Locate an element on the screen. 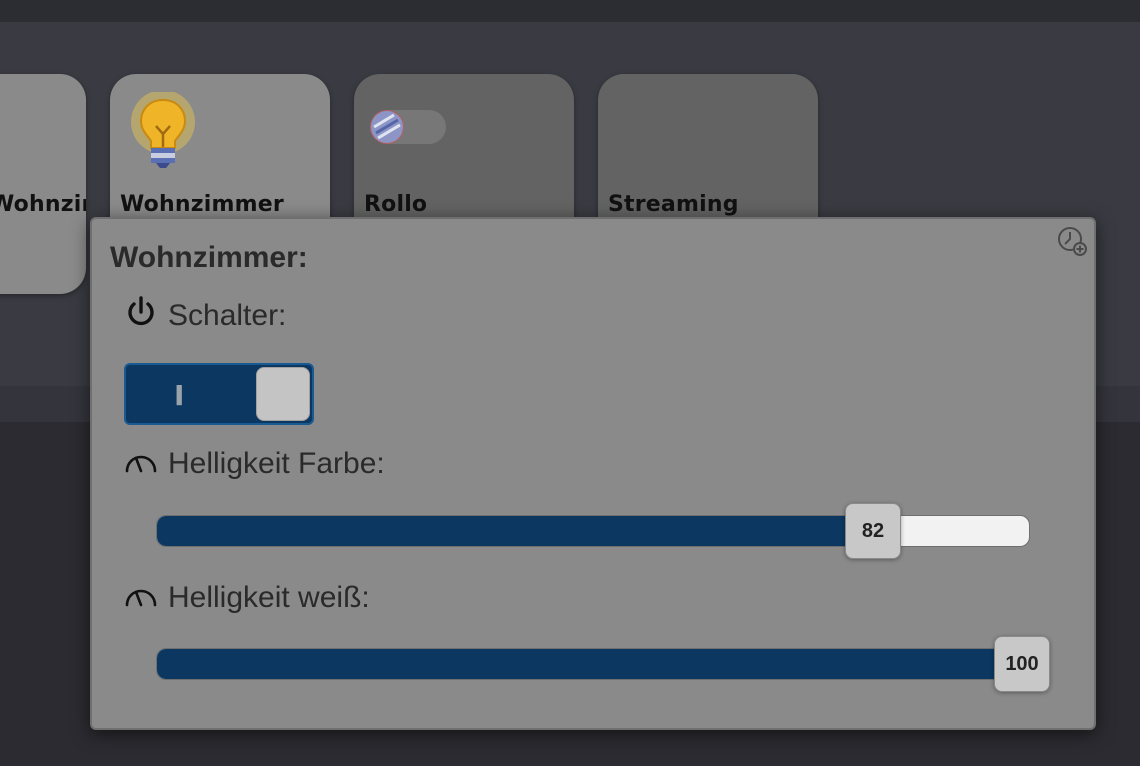 The height and width of the screenshot is (766, 1140). white-brightness-row-label: Helligkeit weiß: is located at coordinates (247, 598).